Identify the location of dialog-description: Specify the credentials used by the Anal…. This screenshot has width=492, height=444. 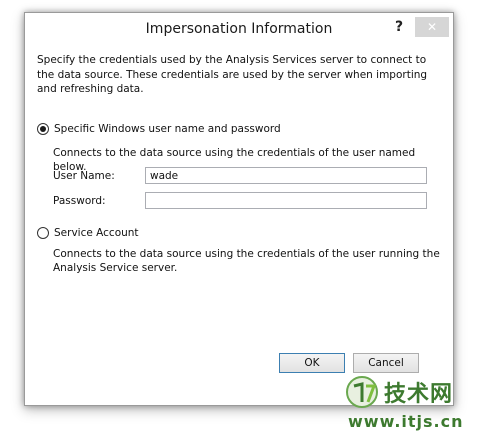
(232, 74).